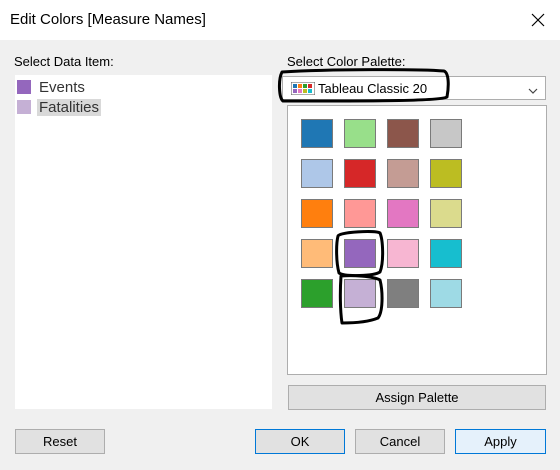  Describe the element at coordinates (300, 441) in the screenshot. I see `ok-button: OK` at that location.